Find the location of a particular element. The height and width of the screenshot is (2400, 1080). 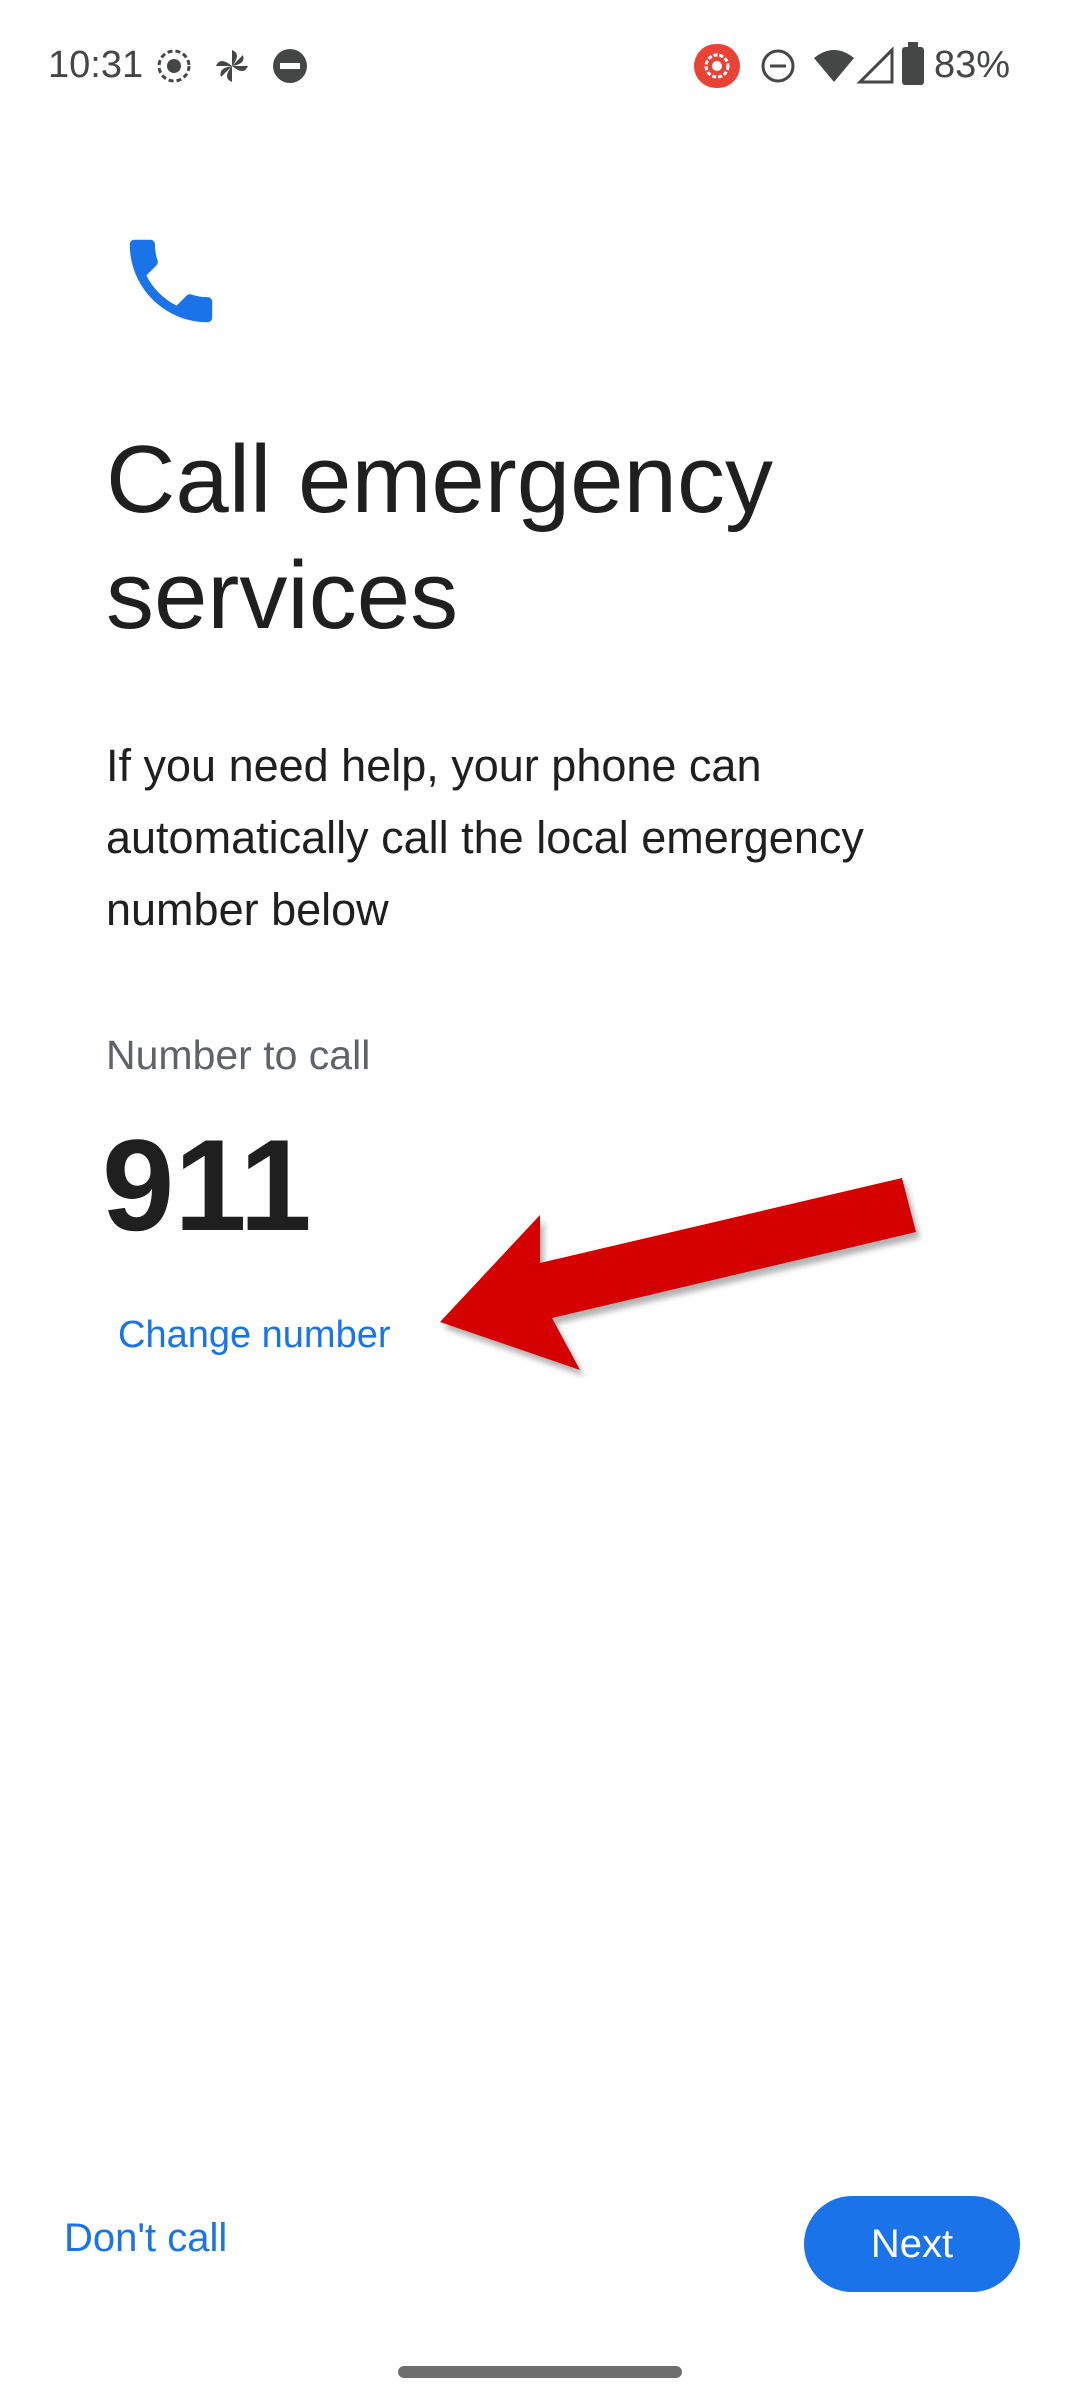

phone-icon is located at coordinates (171, 281).